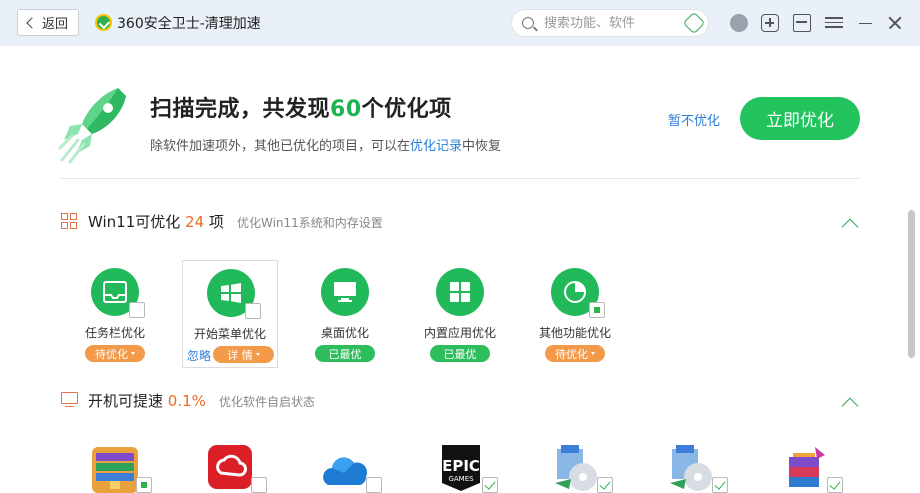 The image size is (920, 493). I want to click on archive-app-icon, so click(115, 470).